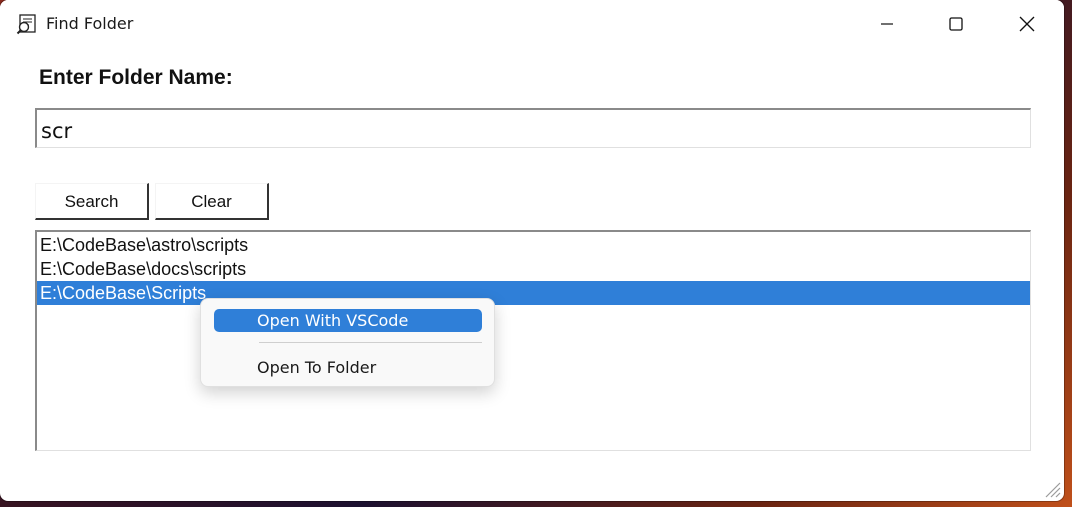  I want to click on maximize-icon, so click(956, 24).